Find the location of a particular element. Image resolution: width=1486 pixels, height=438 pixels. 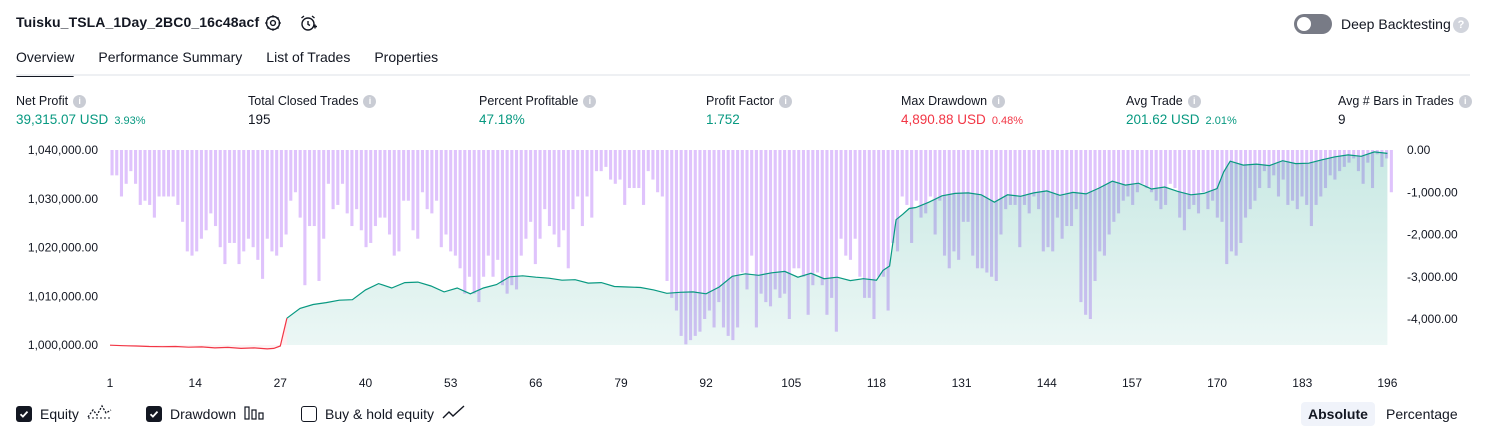

metric-avg-trade: Avg Trade i 201.62 USD 2.01% is located at coordinates (1181, 110).